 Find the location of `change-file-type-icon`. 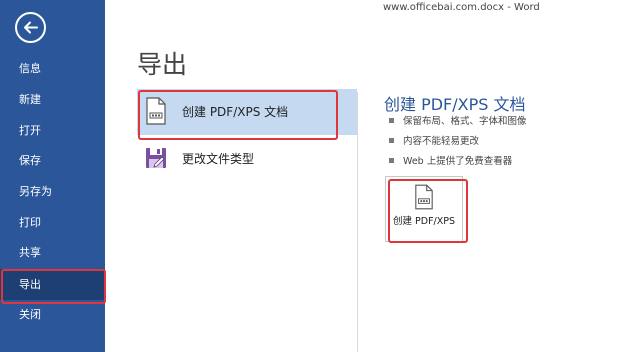

change-file-type-icon is located at coordinates (156, 158).